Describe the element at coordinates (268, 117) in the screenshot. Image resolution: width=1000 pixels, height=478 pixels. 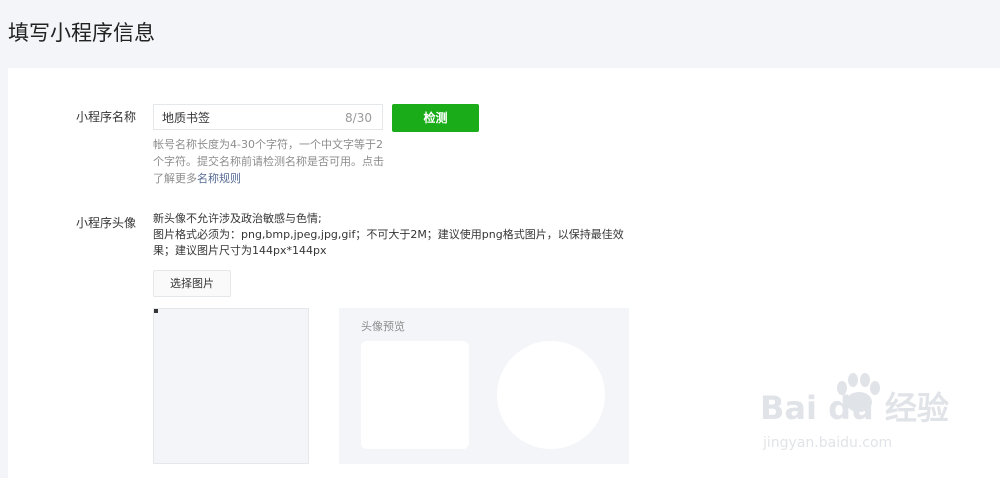
I see `name-input: 地质书签 8/30` at that location.